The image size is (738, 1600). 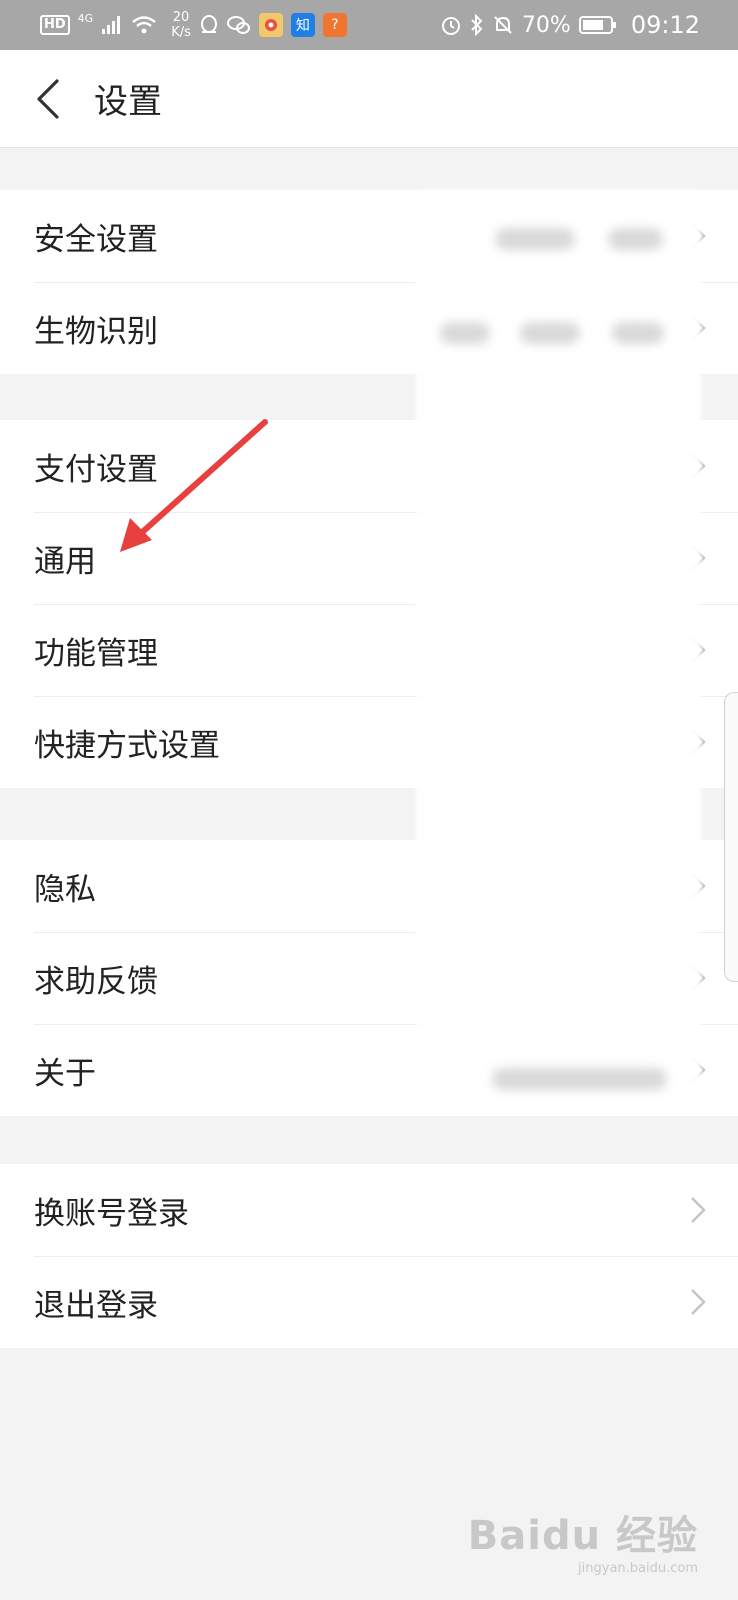 What do you see at coordinates (731, 837) in the screenshot?
I see `side-edge-handle` at bounding box center [731, 837].